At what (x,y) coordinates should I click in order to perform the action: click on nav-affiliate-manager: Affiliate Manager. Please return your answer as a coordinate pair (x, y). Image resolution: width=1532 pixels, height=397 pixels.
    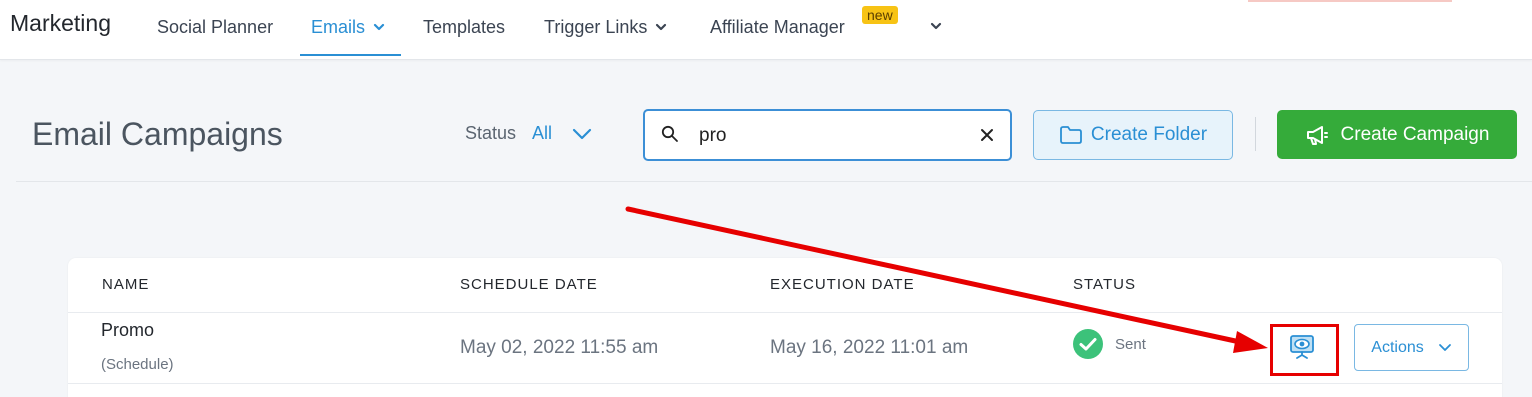
    Looking at the image, I should click on (777, 27).